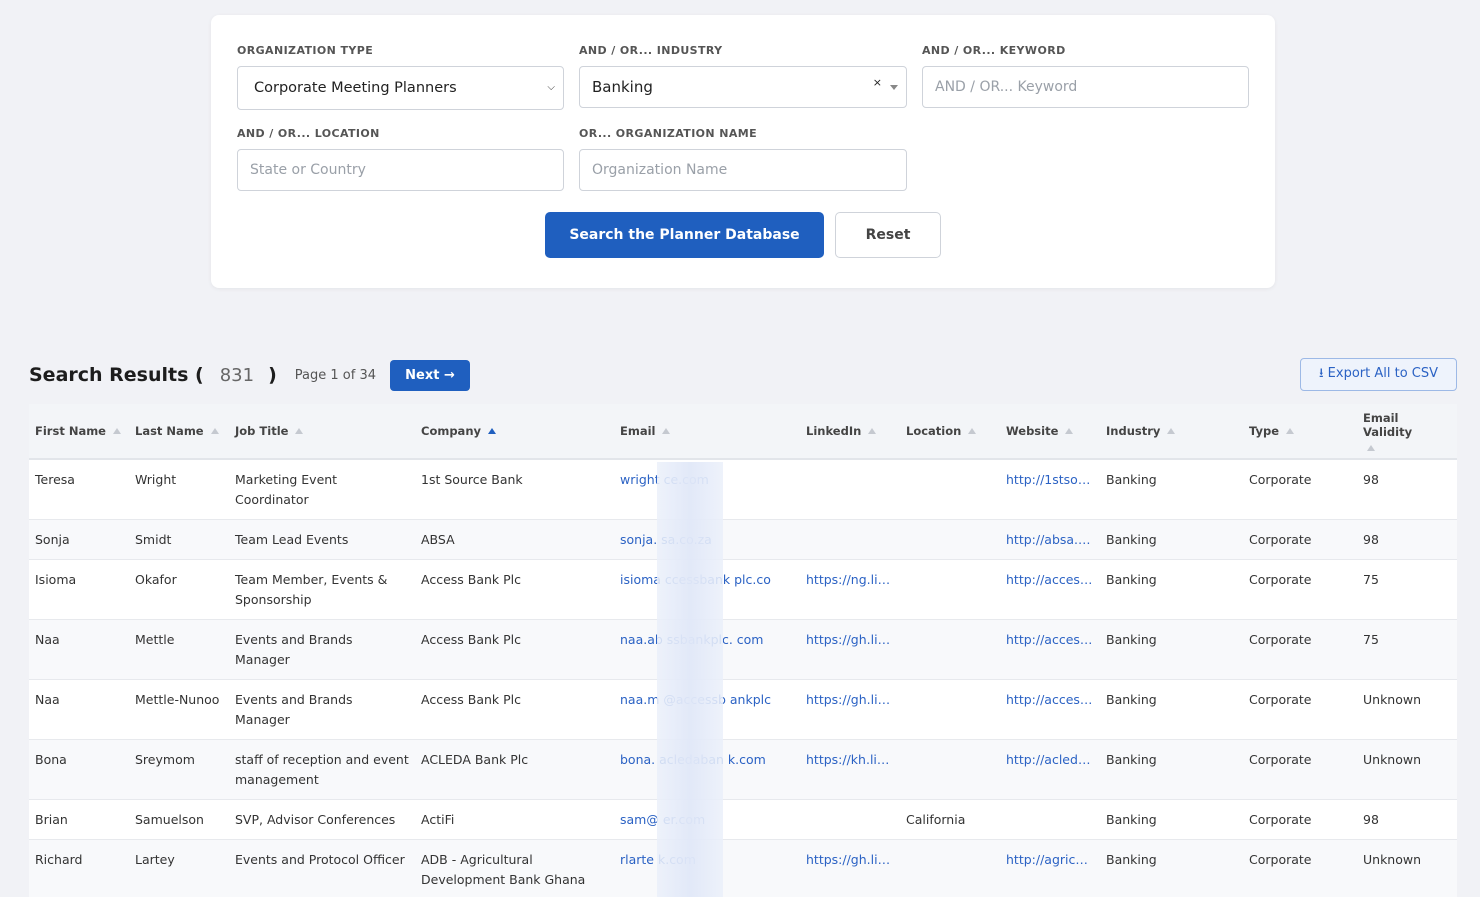  Describe the element at coordinates (79, 868) in the screenshot. I see `first-name-cell: Richard` at that location.